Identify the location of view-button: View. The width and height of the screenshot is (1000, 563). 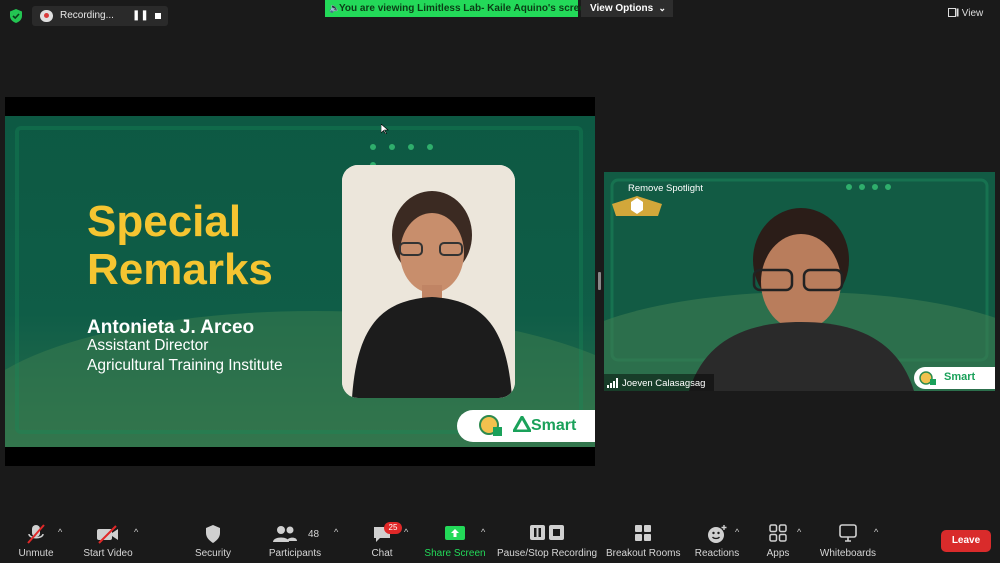
(970, 14).